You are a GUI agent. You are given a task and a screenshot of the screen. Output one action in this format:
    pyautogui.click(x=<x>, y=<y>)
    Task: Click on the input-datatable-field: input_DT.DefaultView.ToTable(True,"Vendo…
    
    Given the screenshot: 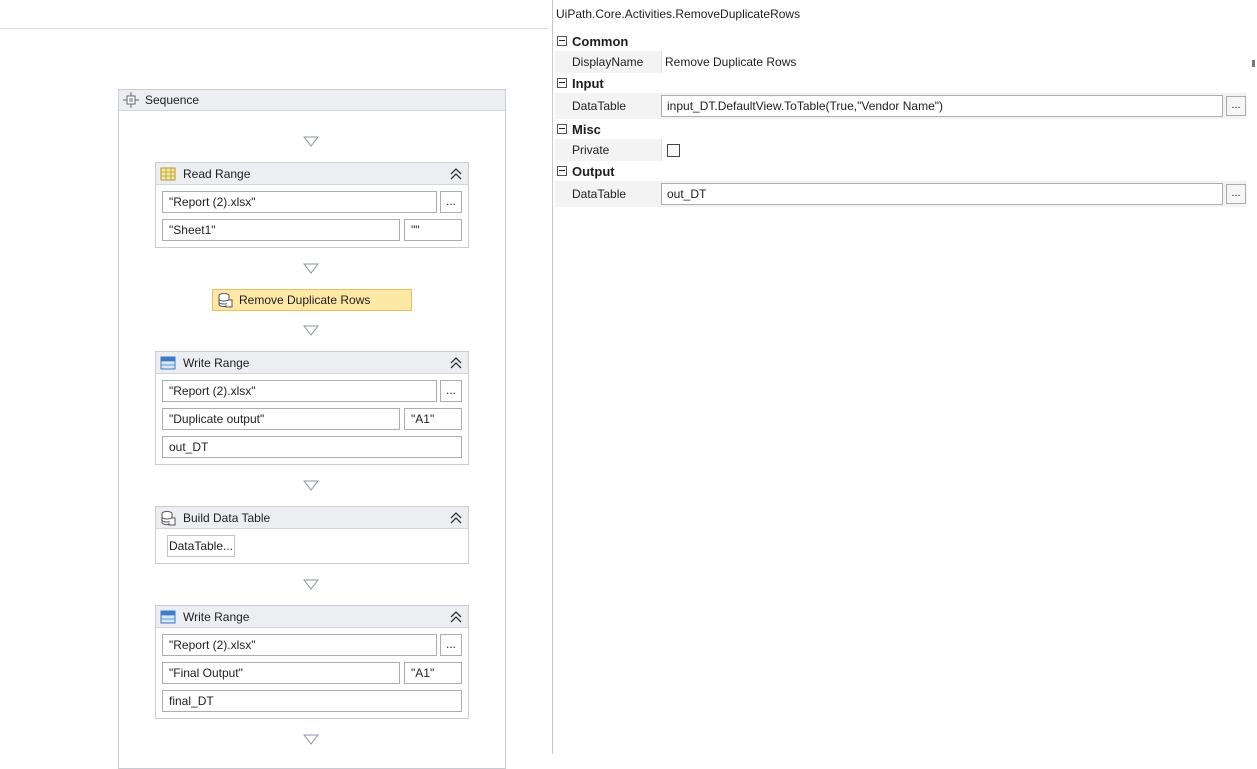 What is the action you would take?
    pyautogui.click(x=942, y=106)
    